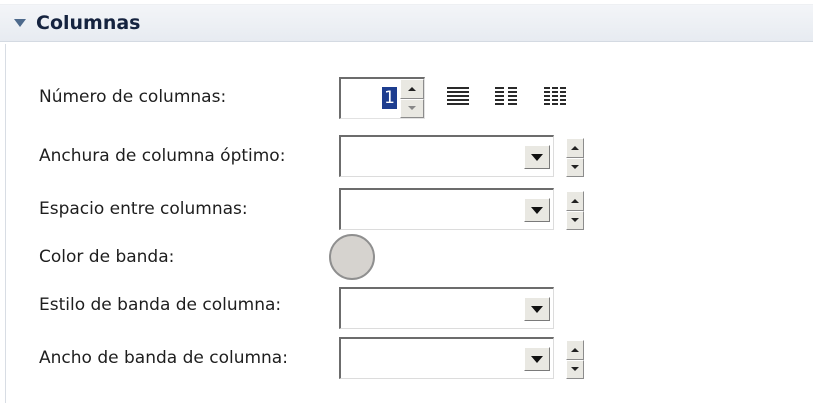 The width and height of the screenshot is (813, 403). Describe the element at coordinates (446, 308) in the screenshot. I see `band-style-combobox` at that location.